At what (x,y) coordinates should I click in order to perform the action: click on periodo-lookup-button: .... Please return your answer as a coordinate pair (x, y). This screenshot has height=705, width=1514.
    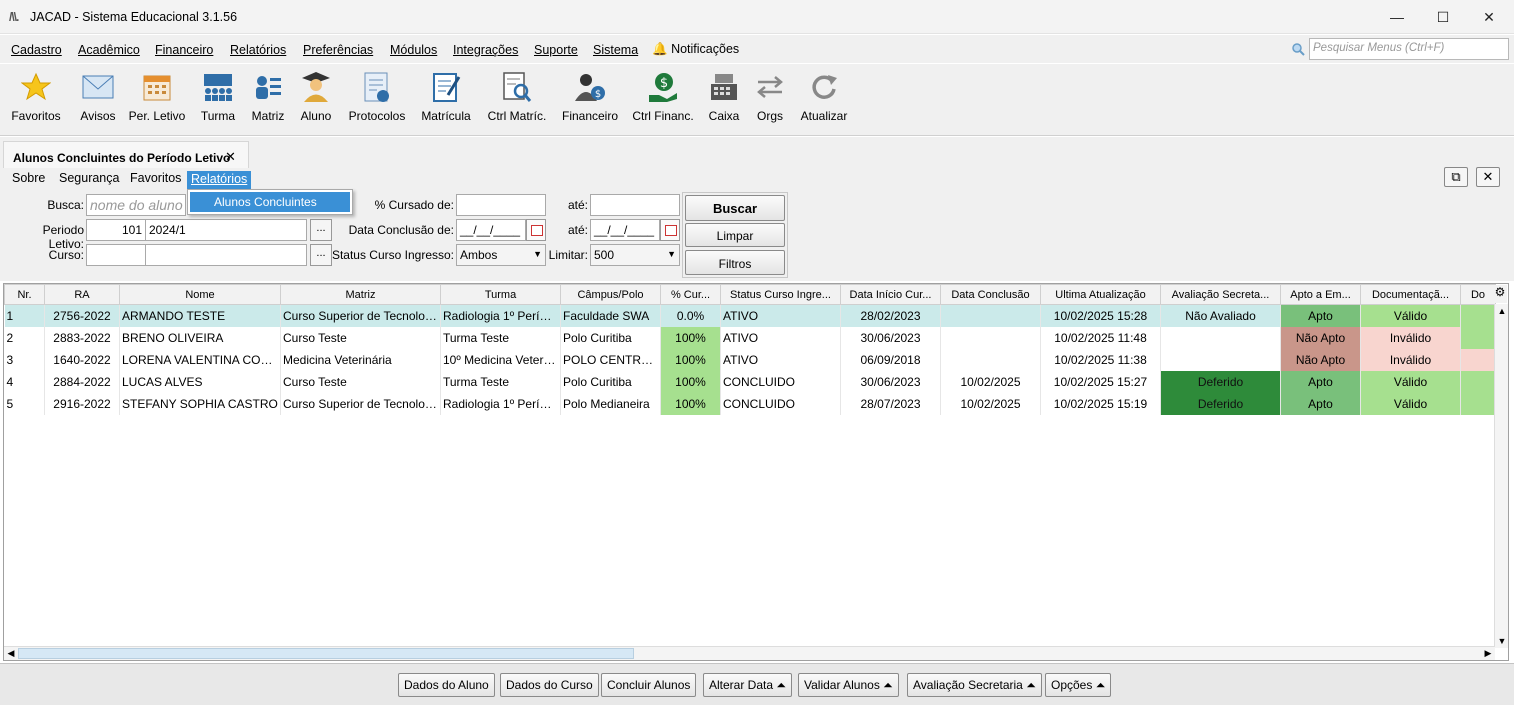
    Looking at the image, I should click on (321, 230).